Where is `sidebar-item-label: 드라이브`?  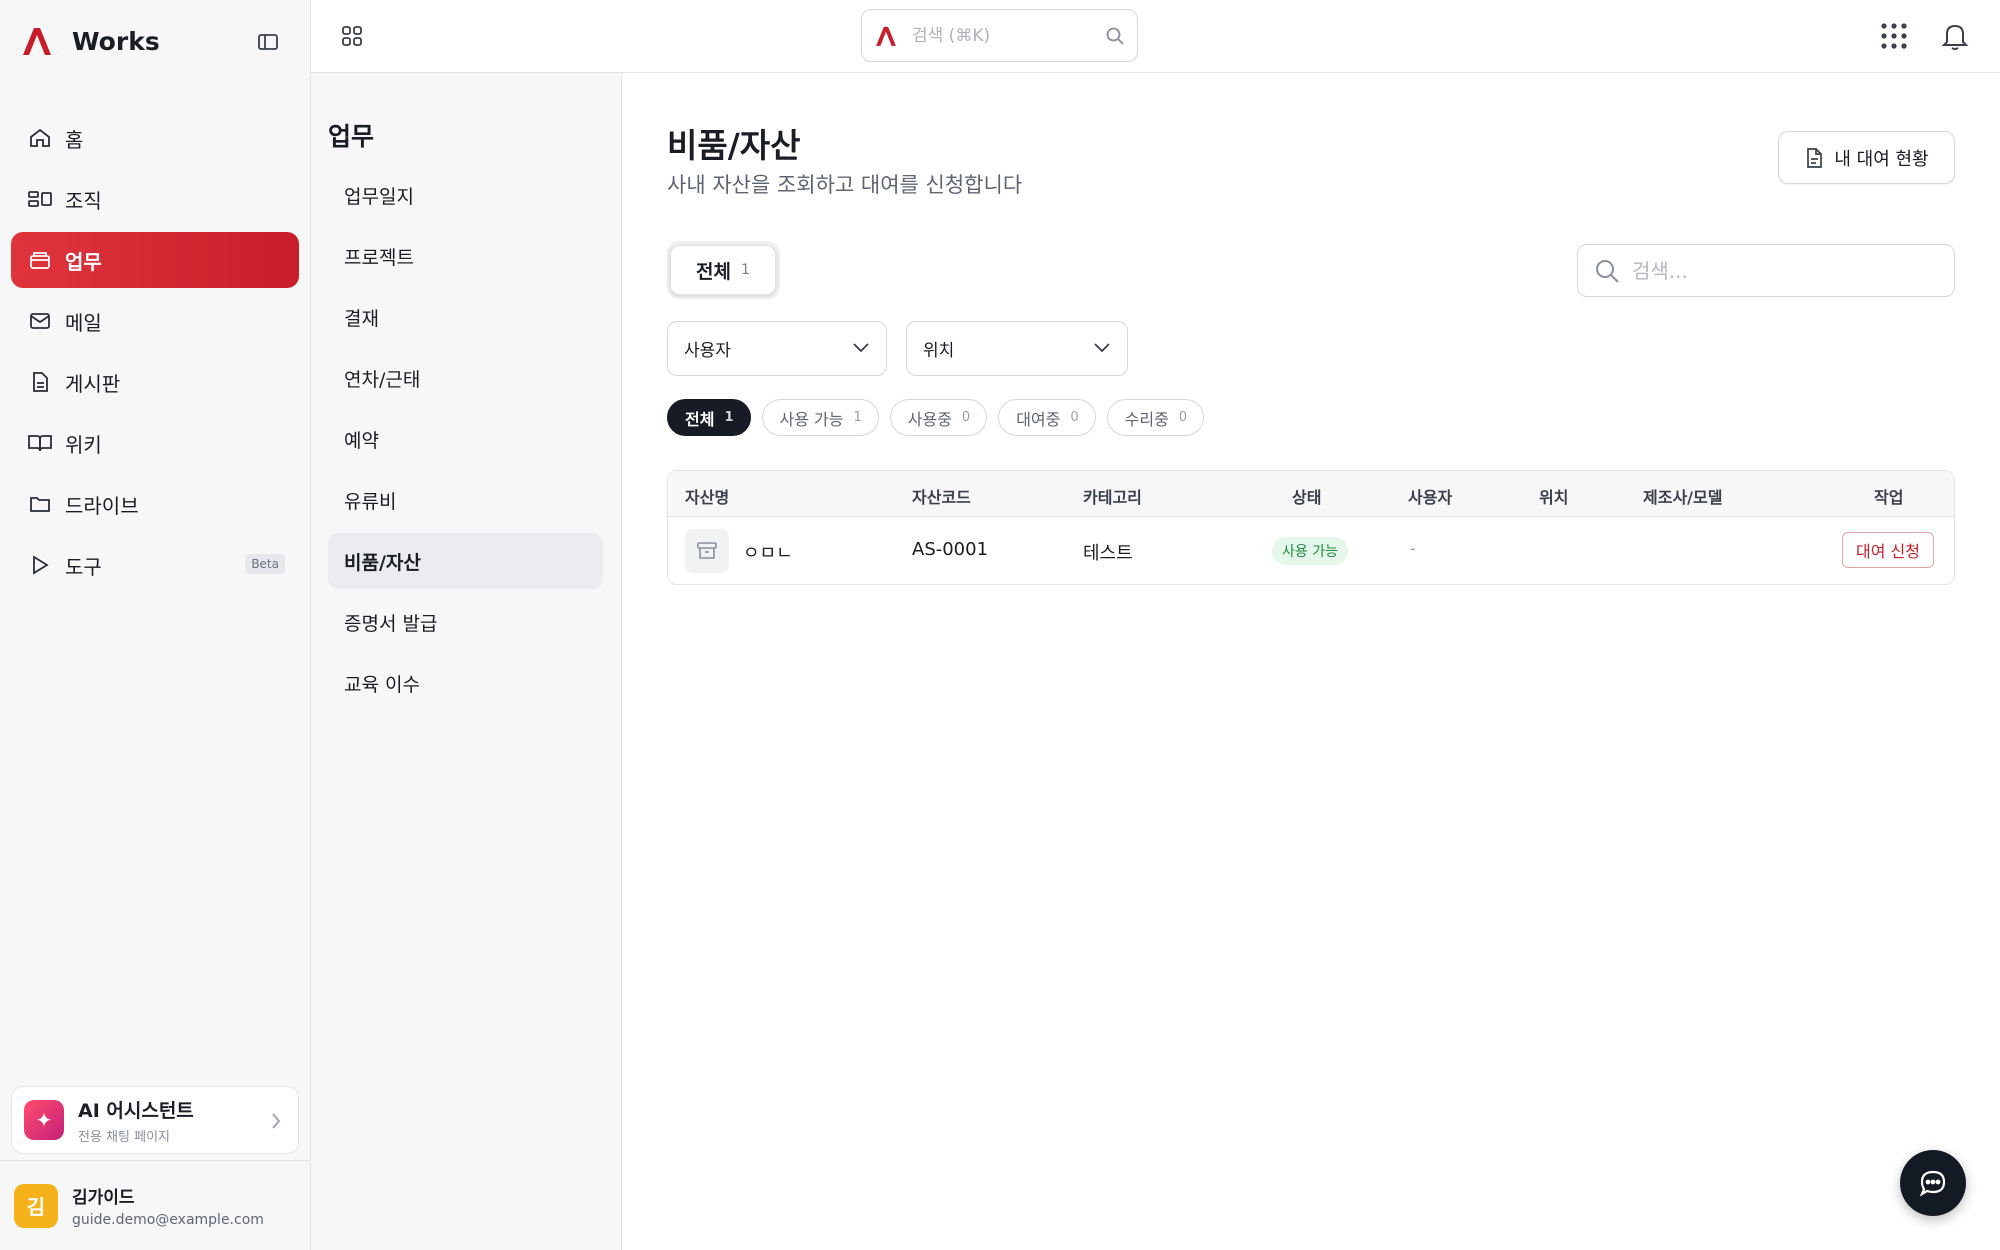
sidebar-item-label: 드라이브 is located at coordinates (102, 505).